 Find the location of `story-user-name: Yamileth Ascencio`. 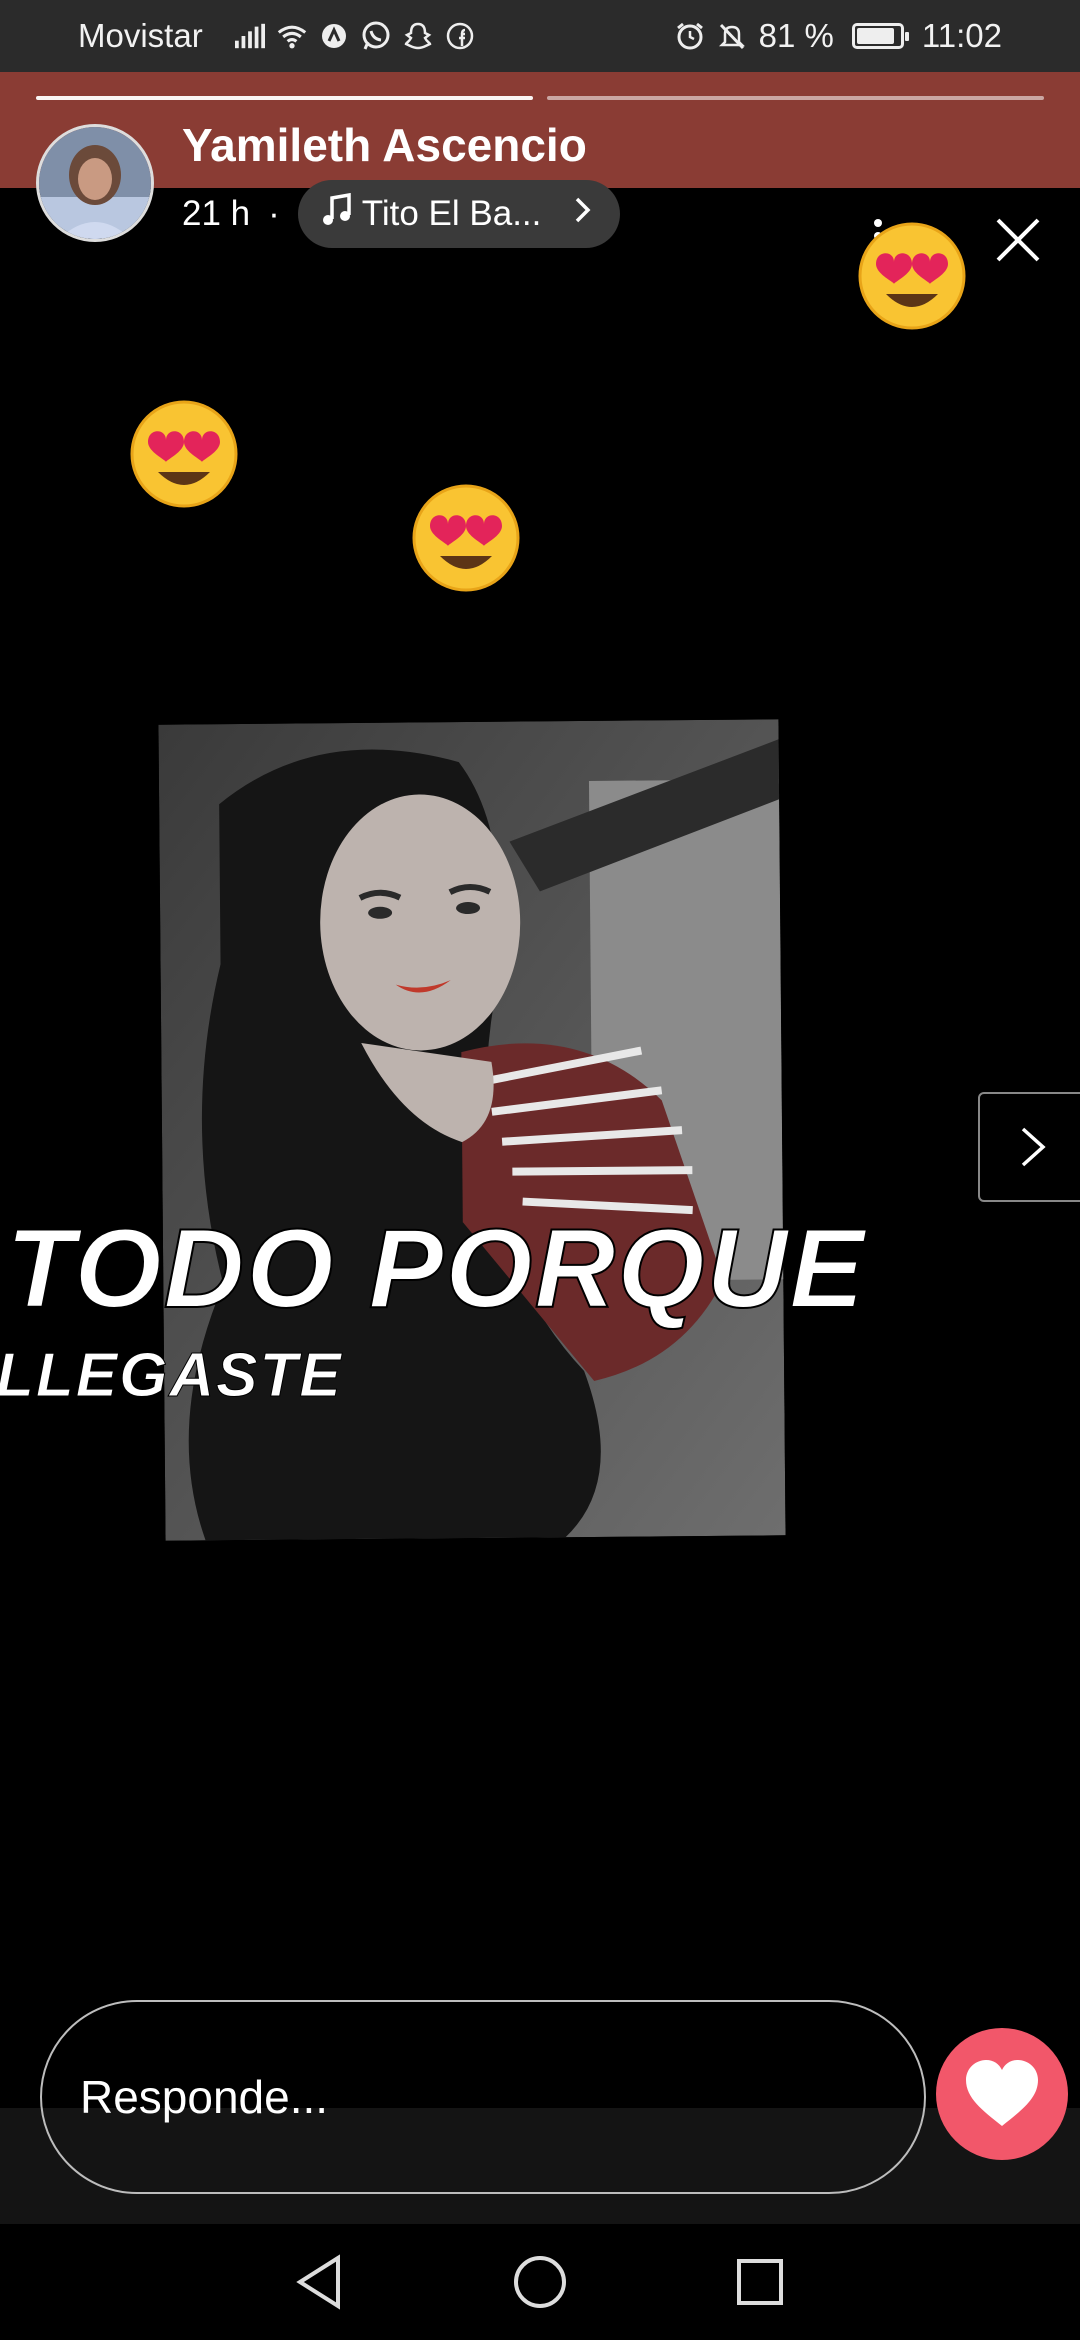

story-user-name: Yamileth Ascencio is located at coordinates (384, 145).